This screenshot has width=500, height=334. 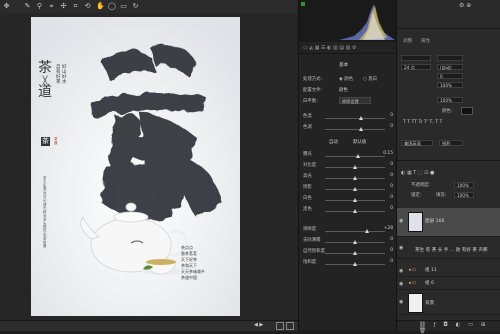 I want to click on vscale-field: 100%, so click(x=450, y=85).